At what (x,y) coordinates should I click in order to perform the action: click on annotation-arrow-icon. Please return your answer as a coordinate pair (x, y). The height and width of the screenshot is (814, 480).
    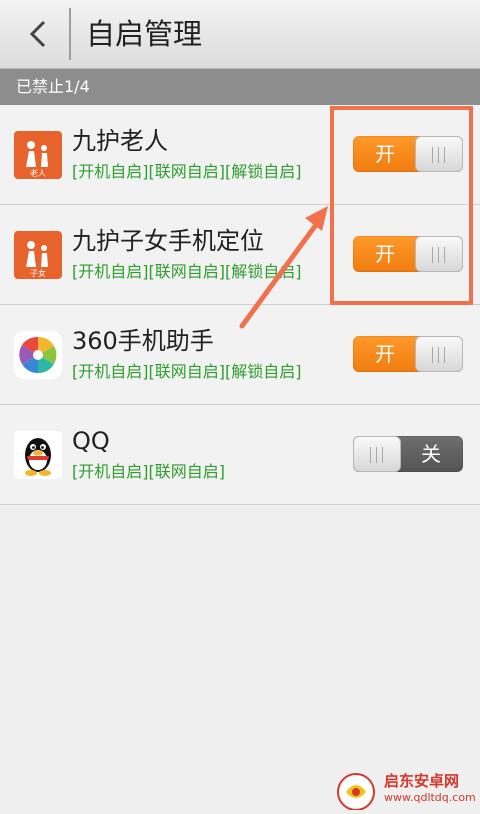
    Looking at the image, I should click on (283, 267).